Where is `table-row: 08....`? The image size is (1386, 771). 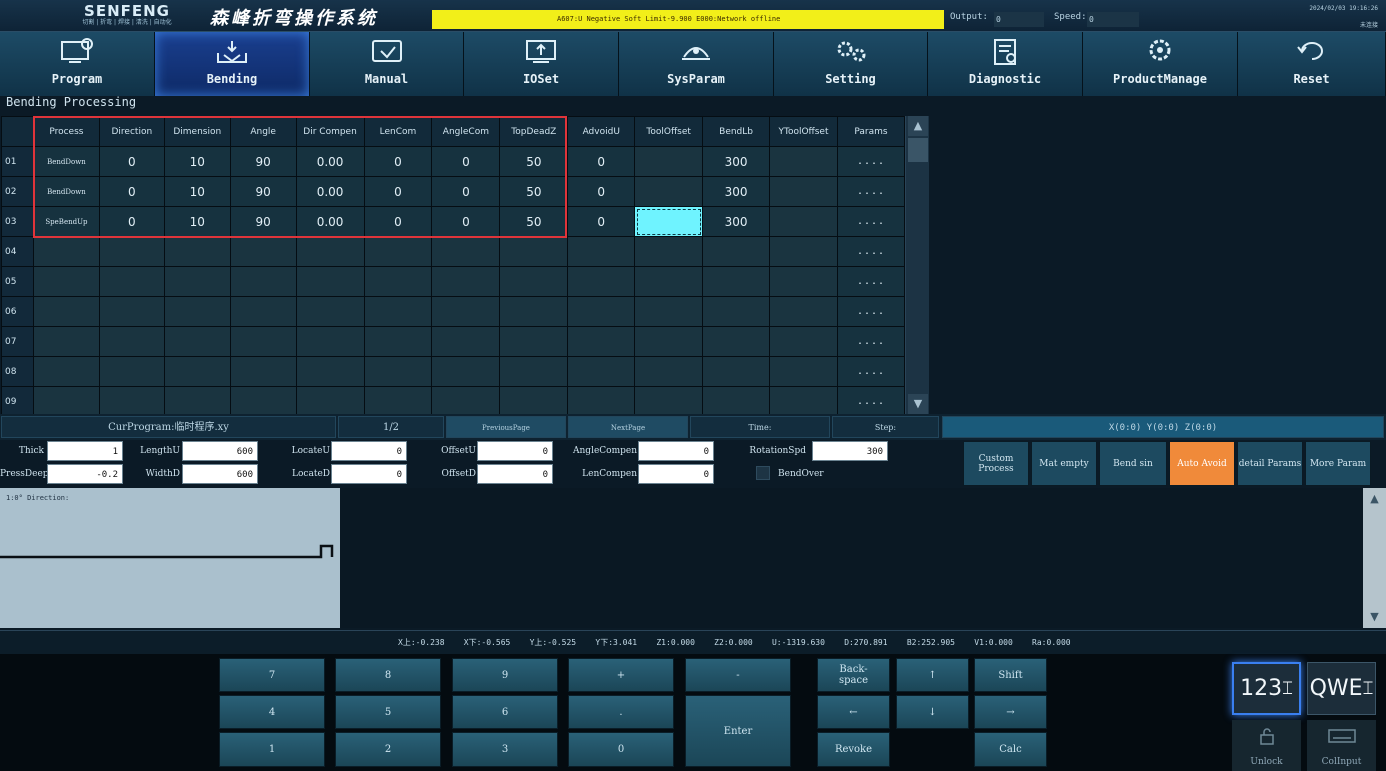 table-row: 08.... is located at coordinates (453, 371).